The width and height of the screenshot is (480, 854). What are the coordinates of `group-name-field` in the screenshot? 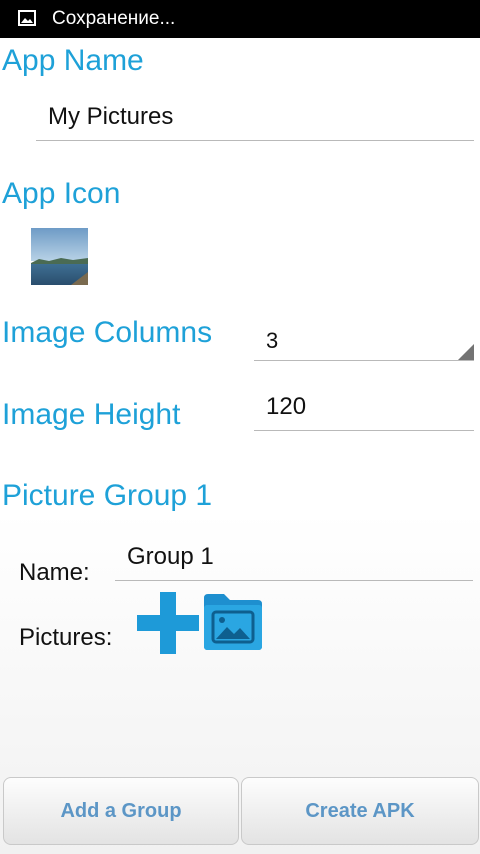 It's located at (294, 560).